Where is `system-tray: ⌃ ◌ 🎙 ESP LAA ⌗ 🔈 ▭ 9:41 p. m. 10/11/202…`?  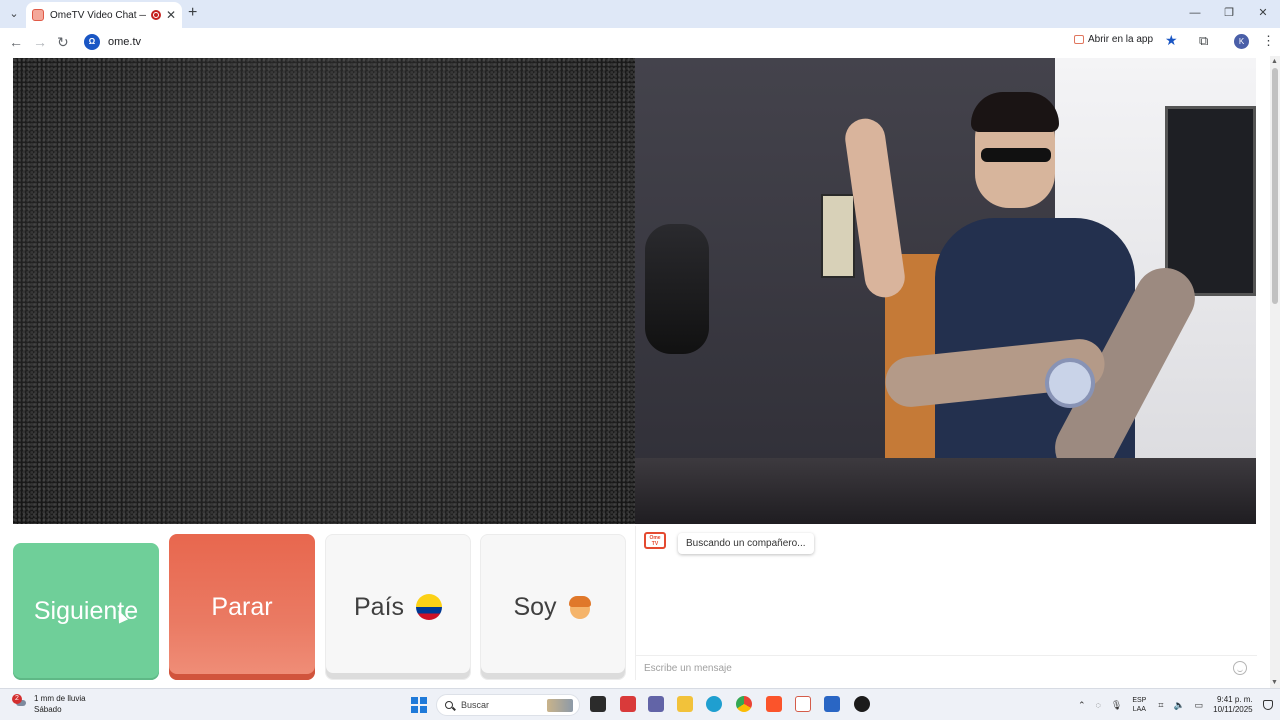 system-tray: ⌃ ◌ 🎙 ESP LAA ⌗ 🔈 ▭ 9:41 p. m. 10/11/202… is located at coordinates (1179, 705).